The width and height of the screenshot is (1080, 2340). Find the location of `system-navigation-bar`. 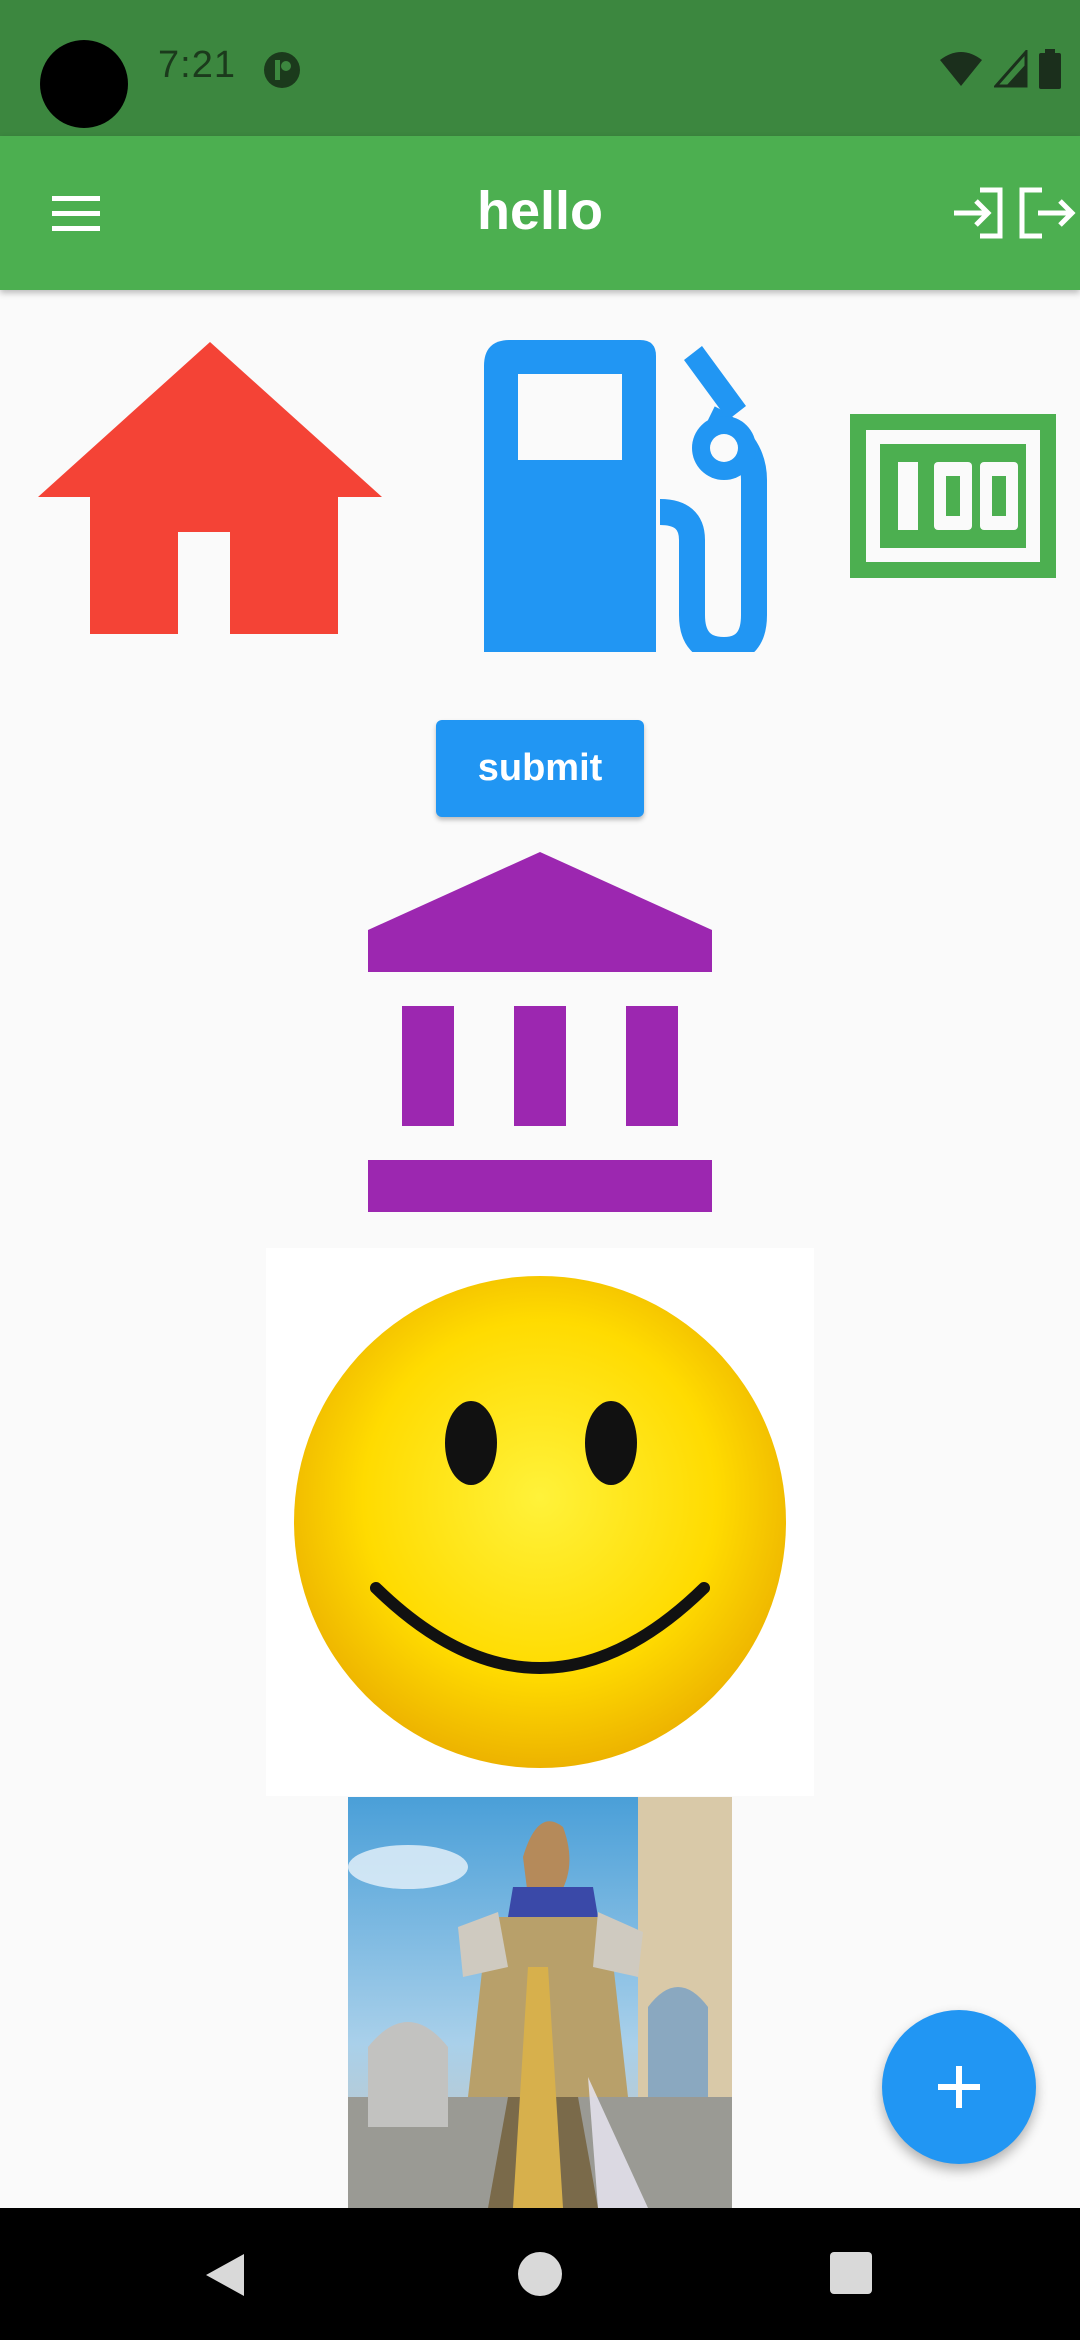

system-navigation-bar is located at coordinates (540, 2274).